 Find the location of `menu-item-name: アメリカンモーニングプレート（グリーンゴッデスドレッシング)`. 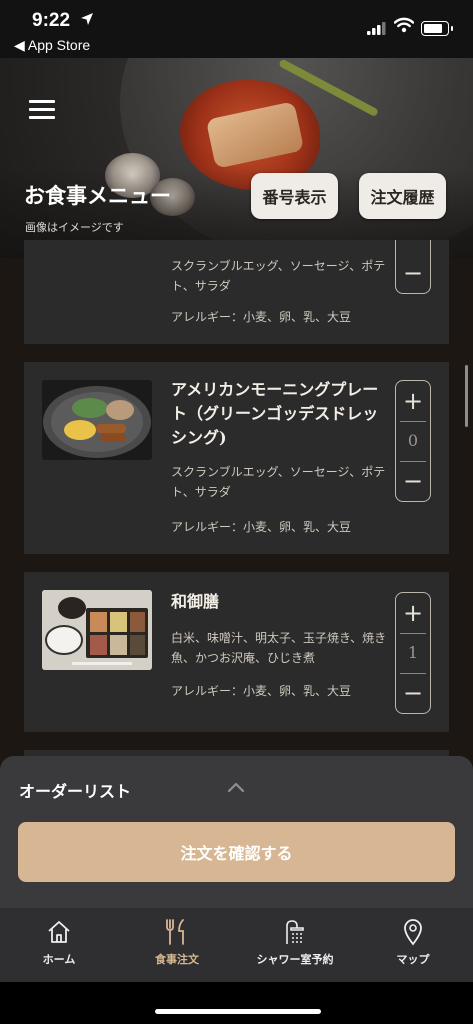

menu-item-name: アメリカンモーニングプレート（グリーンゴッデスドレッシング) is located at coordinates (275, 413).